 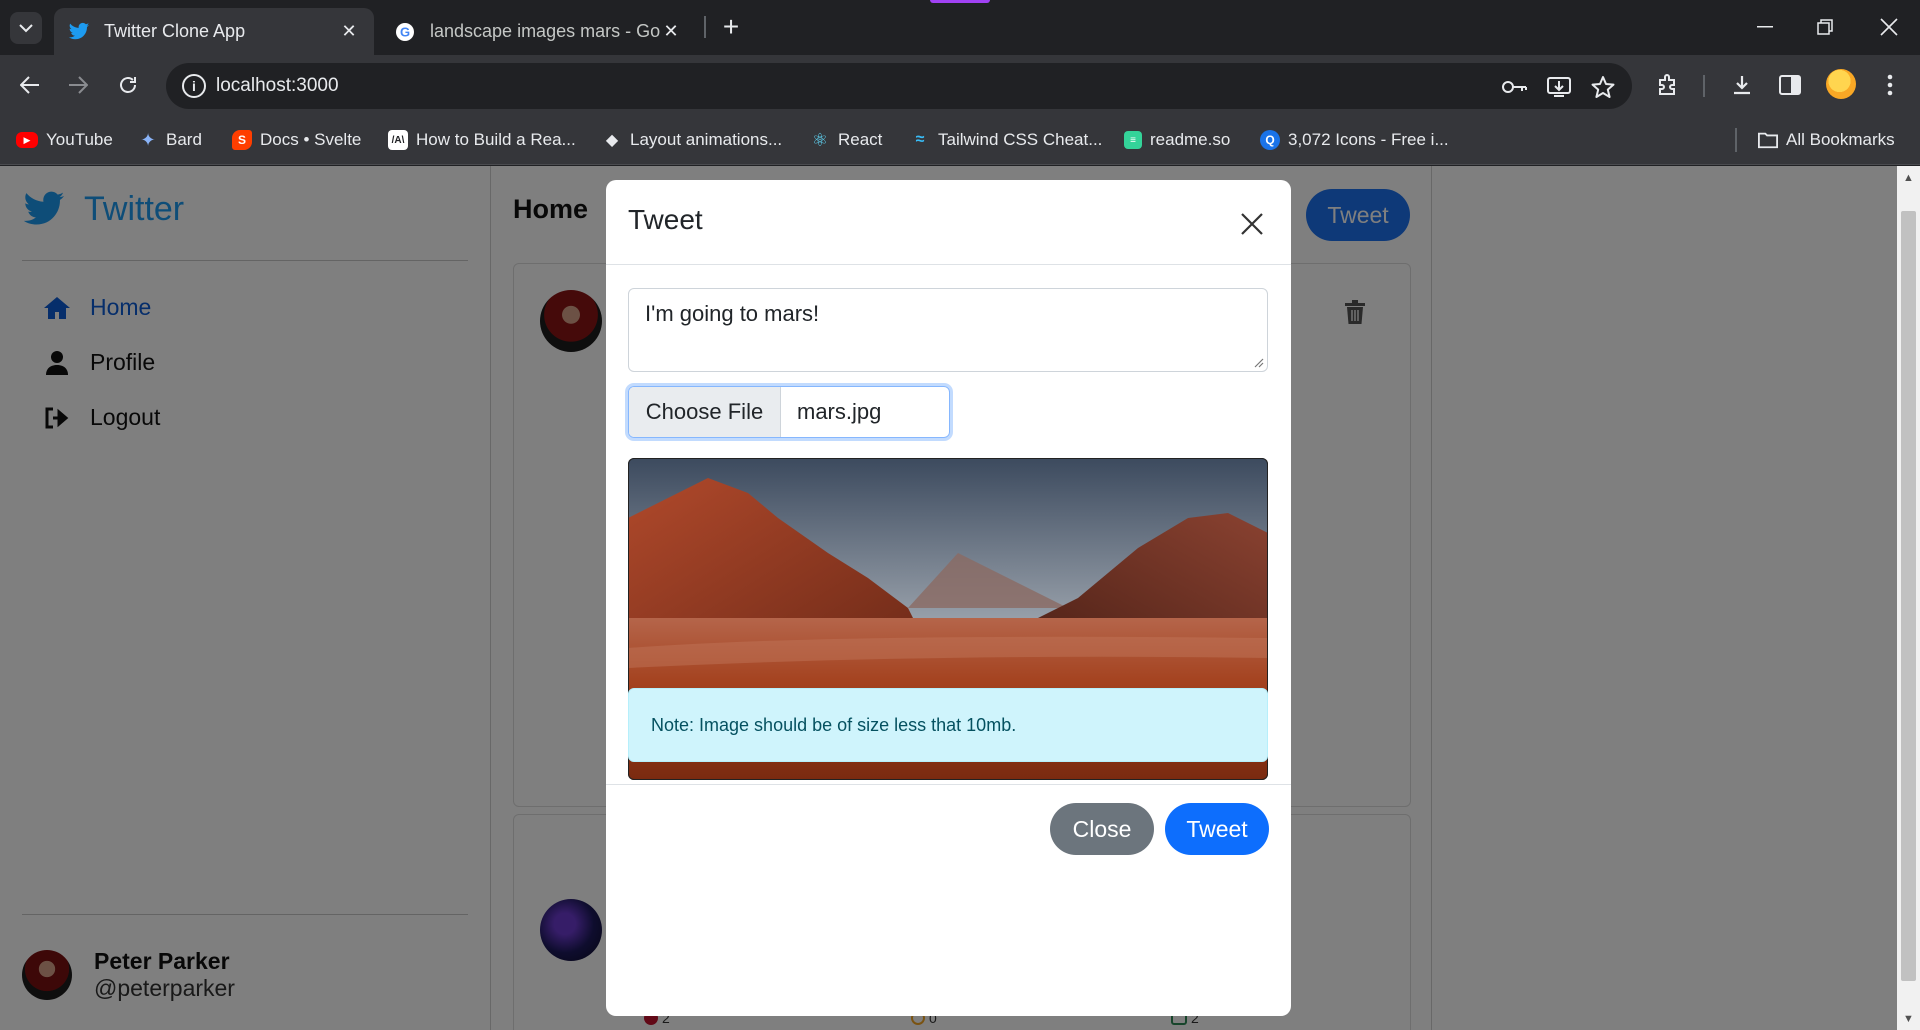 I want to click on reload-button, so click(x=128, y=85).